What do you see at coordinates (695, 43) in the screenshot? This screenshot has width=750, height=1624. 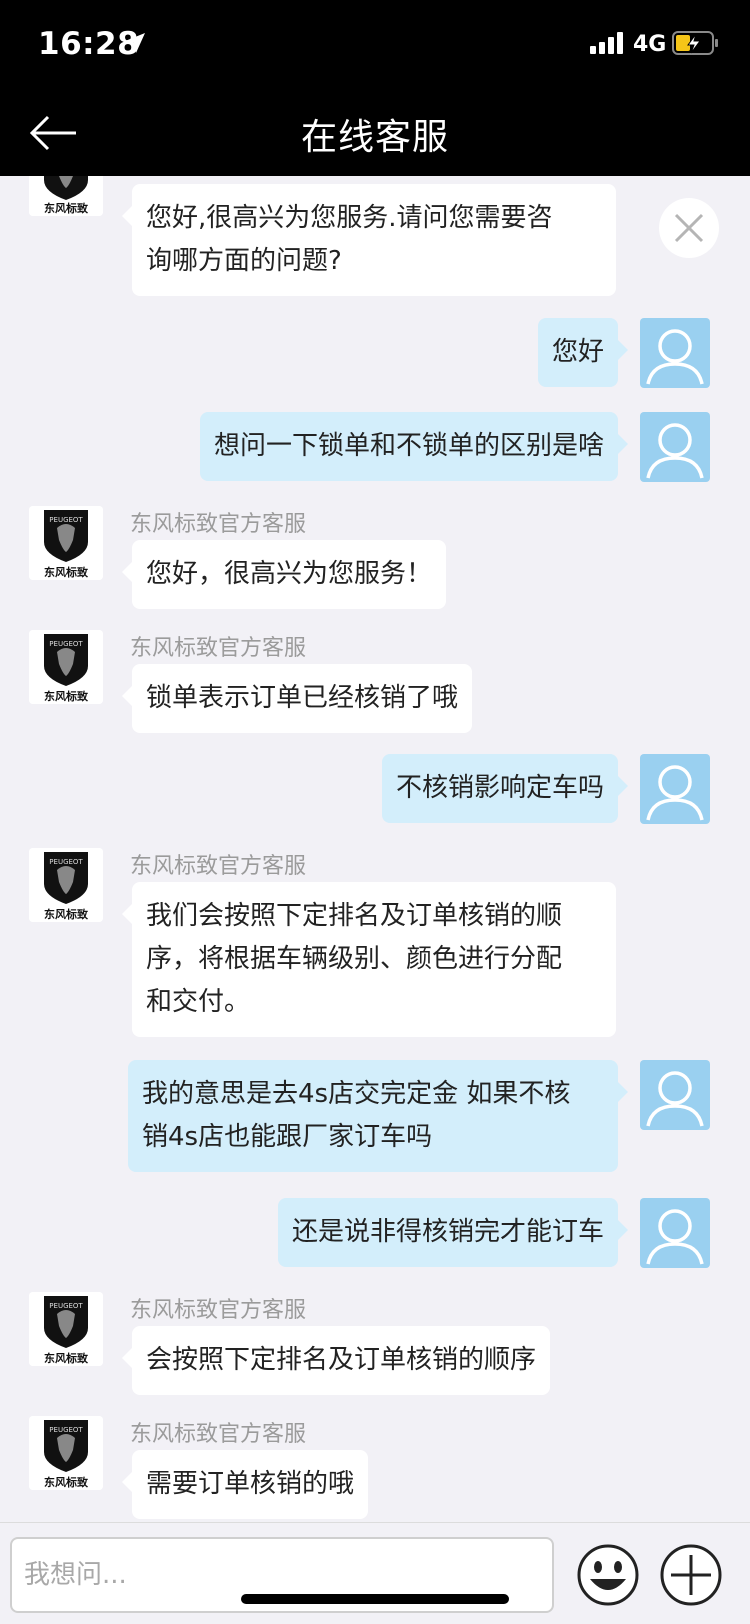 I see `battery-charging-icon` at bounding box center [695, 43].